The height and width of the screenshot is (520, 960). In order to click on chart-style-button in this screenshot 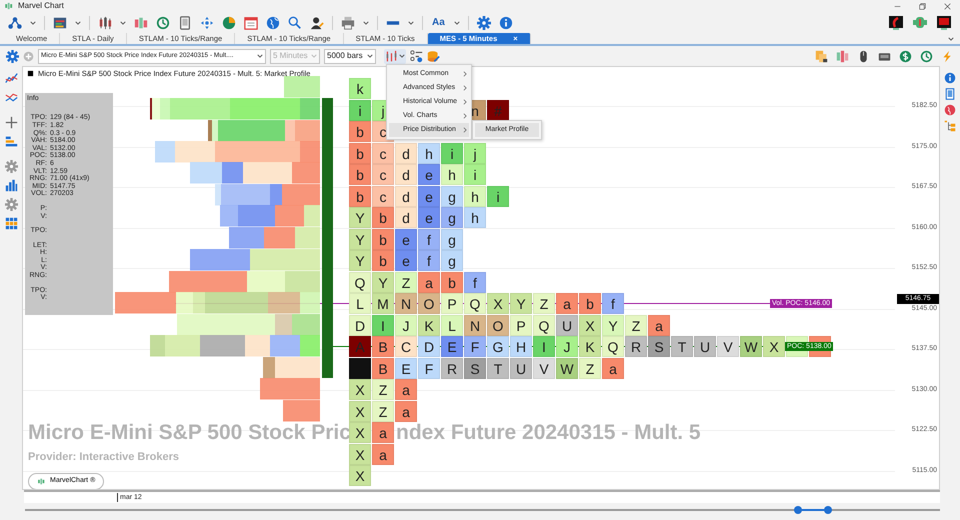, I will do `click(395, 56)`.